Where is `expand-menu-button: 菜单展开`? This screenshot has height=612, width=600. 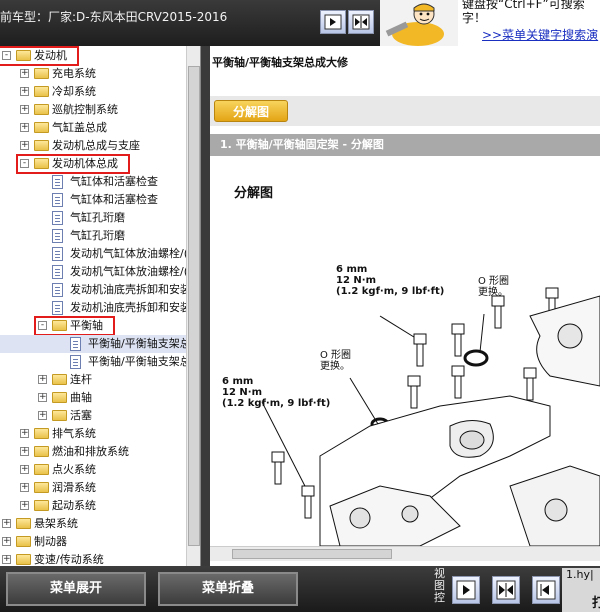
expand-menu-button: 菜单展开 is located at coordinates (76, 589).